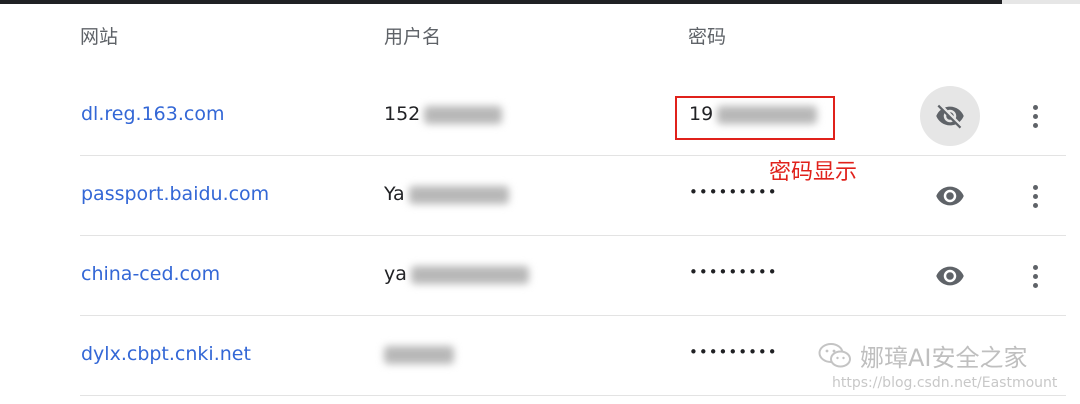  I want to click on username-cell: 152, so click(443, 114).